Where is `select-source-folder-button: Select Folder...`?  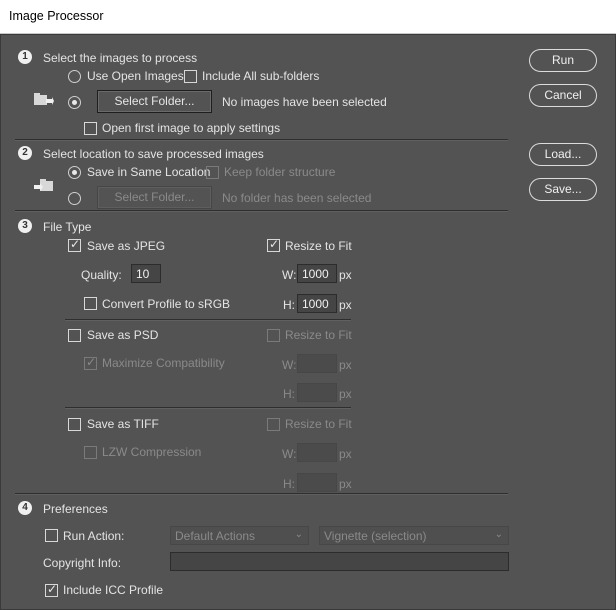 select-source-folder-button: Select Folder... is located at coordinates (154, 101).